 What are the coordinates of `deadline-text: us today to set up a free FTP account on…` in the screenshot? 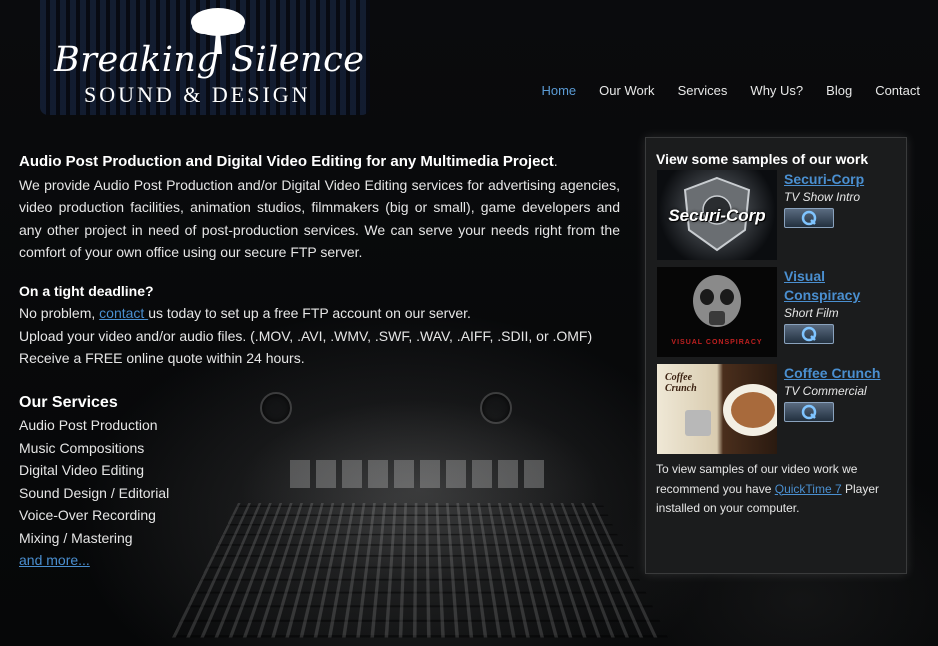 It's located at (309, 313).